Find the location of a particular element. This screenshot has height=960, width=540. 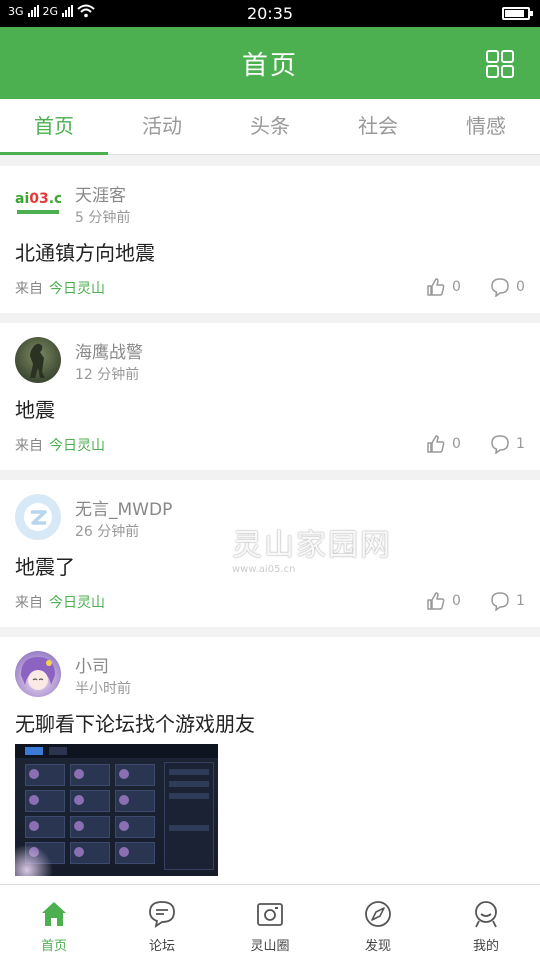

tab-emotion: 情感 is located at coordinates (486, 126).